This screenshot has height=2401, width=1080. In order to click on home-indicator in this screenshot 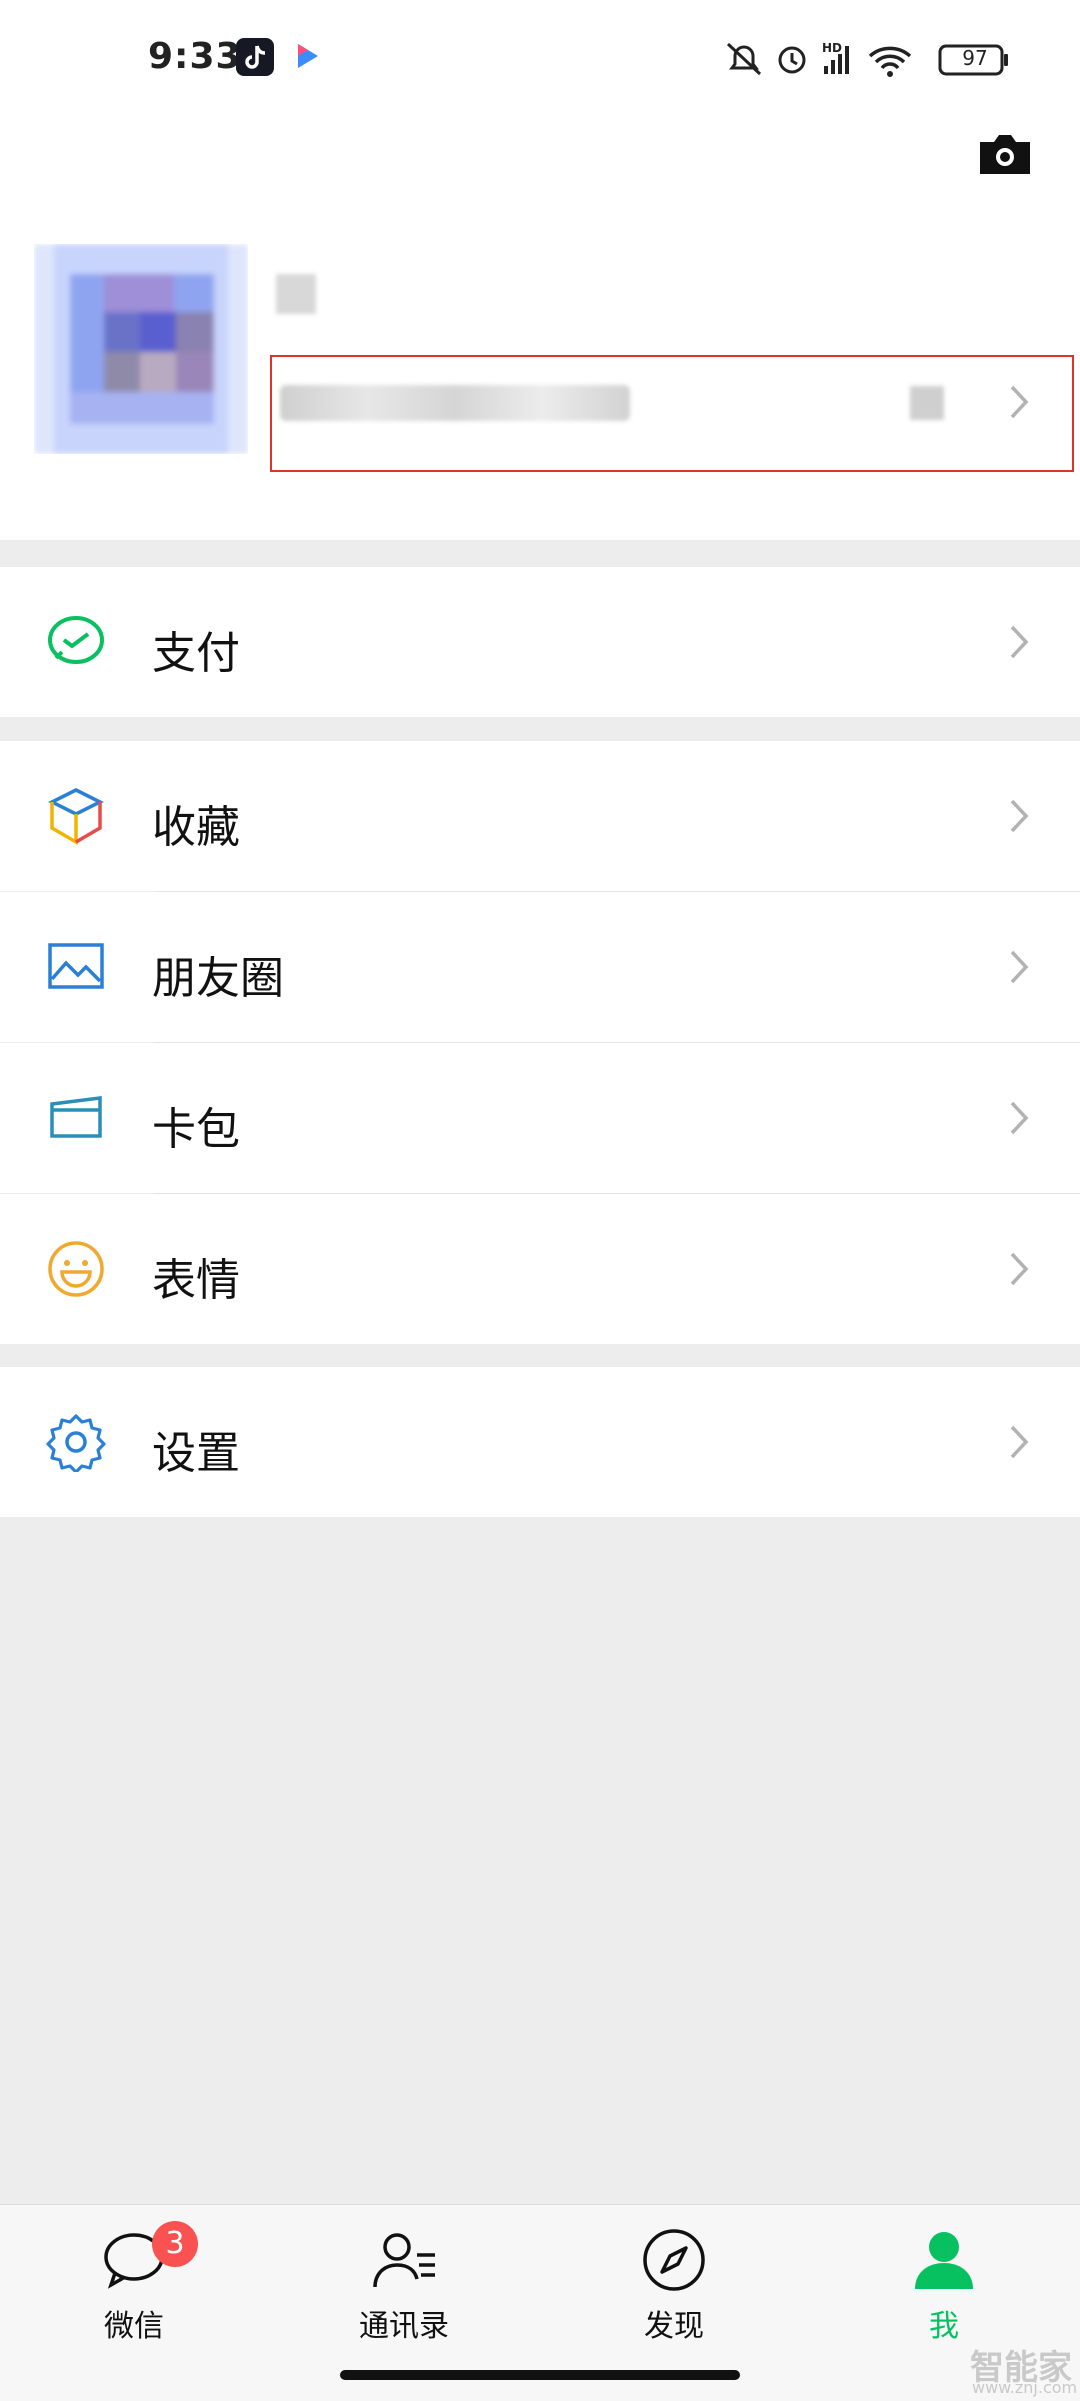, I will do `click(540, 2375)`.